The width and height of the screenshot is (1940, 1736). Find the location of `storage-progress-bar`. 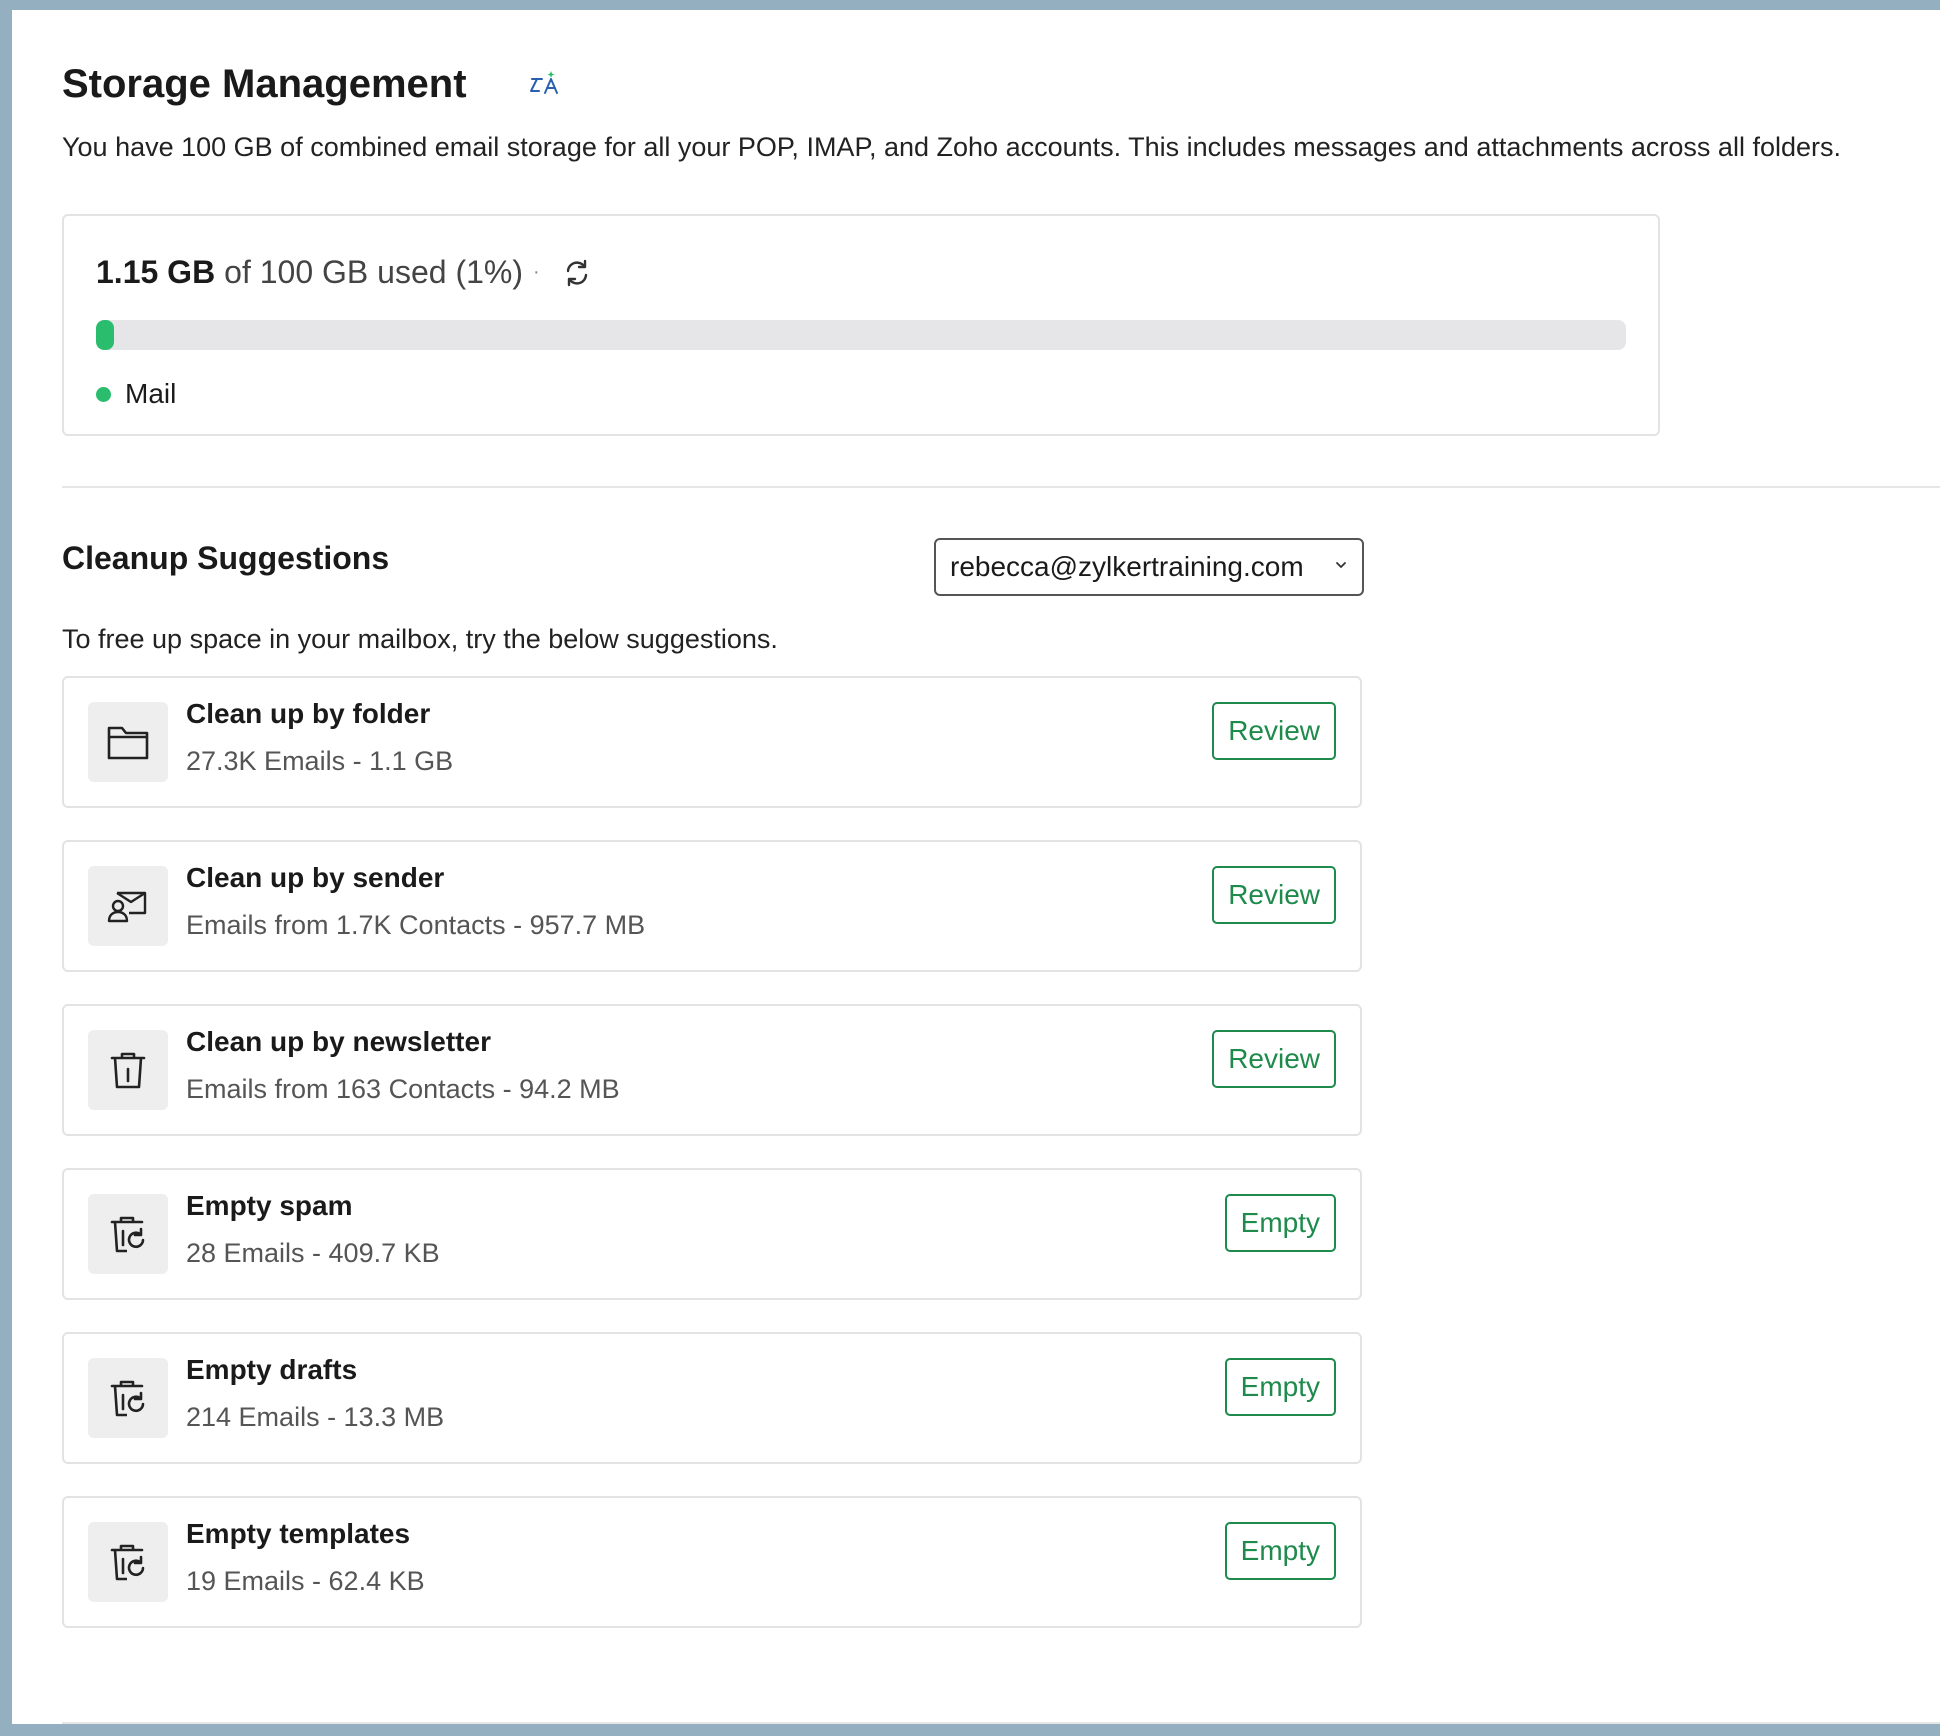

storage-progress-bar is located at coordinates (861, 335).